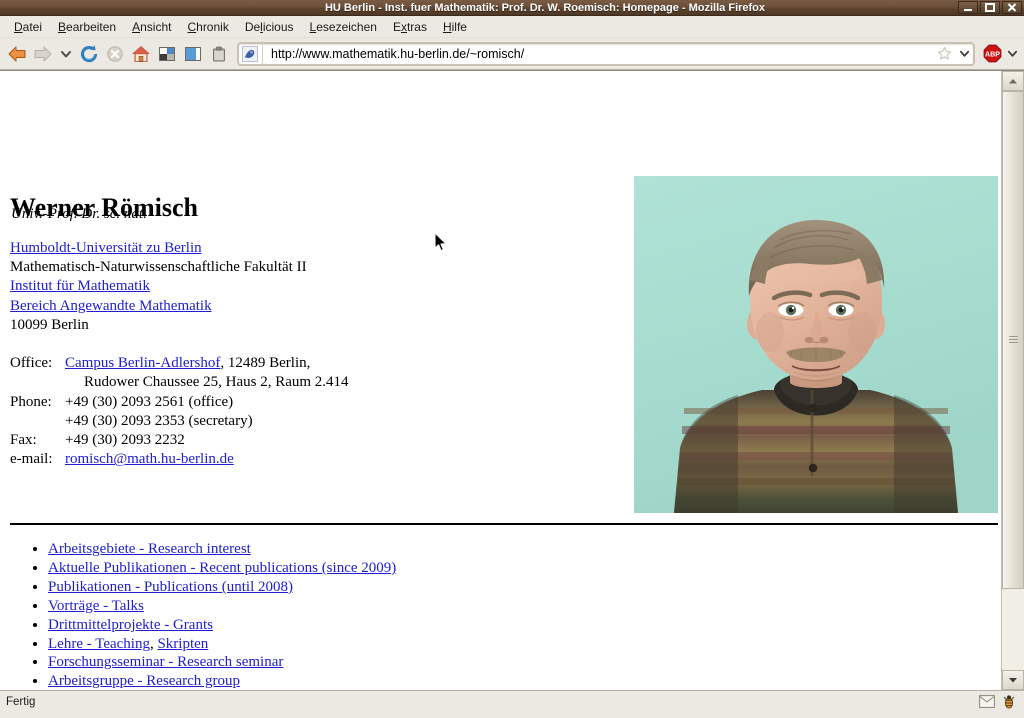 This screenshot has height=718, width=1024. I want to click on menu-datei: Datei, so click(28, 27).